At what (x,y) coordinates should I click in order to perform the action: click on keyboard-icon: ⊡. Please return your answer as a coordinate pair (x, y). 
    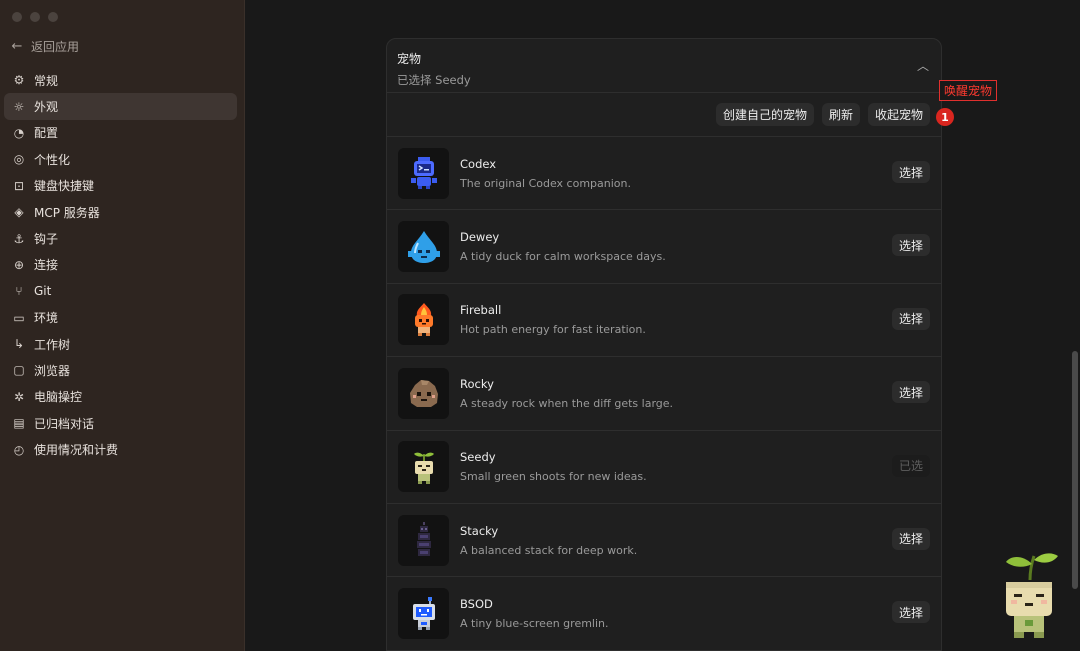
    Looking at the image, I should click on (19, 185).